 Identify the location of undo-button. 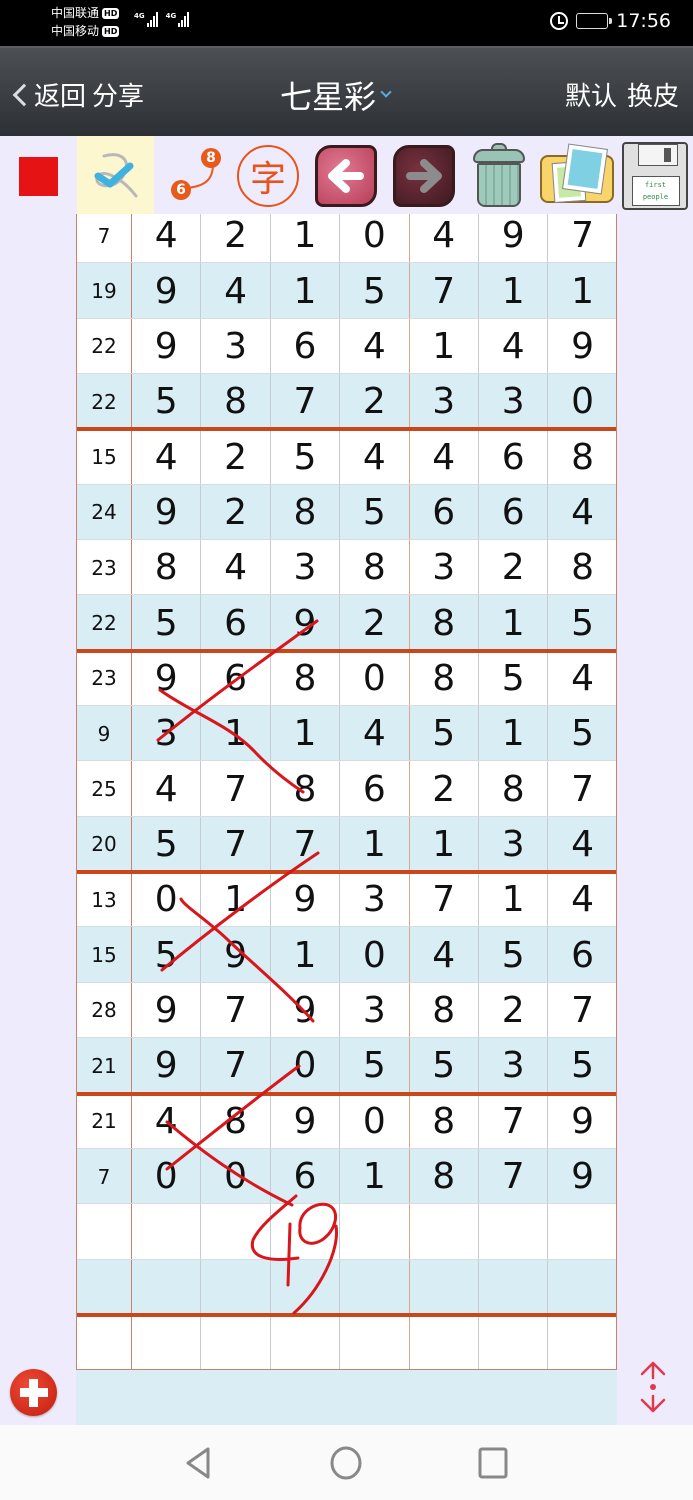
(346, 175).